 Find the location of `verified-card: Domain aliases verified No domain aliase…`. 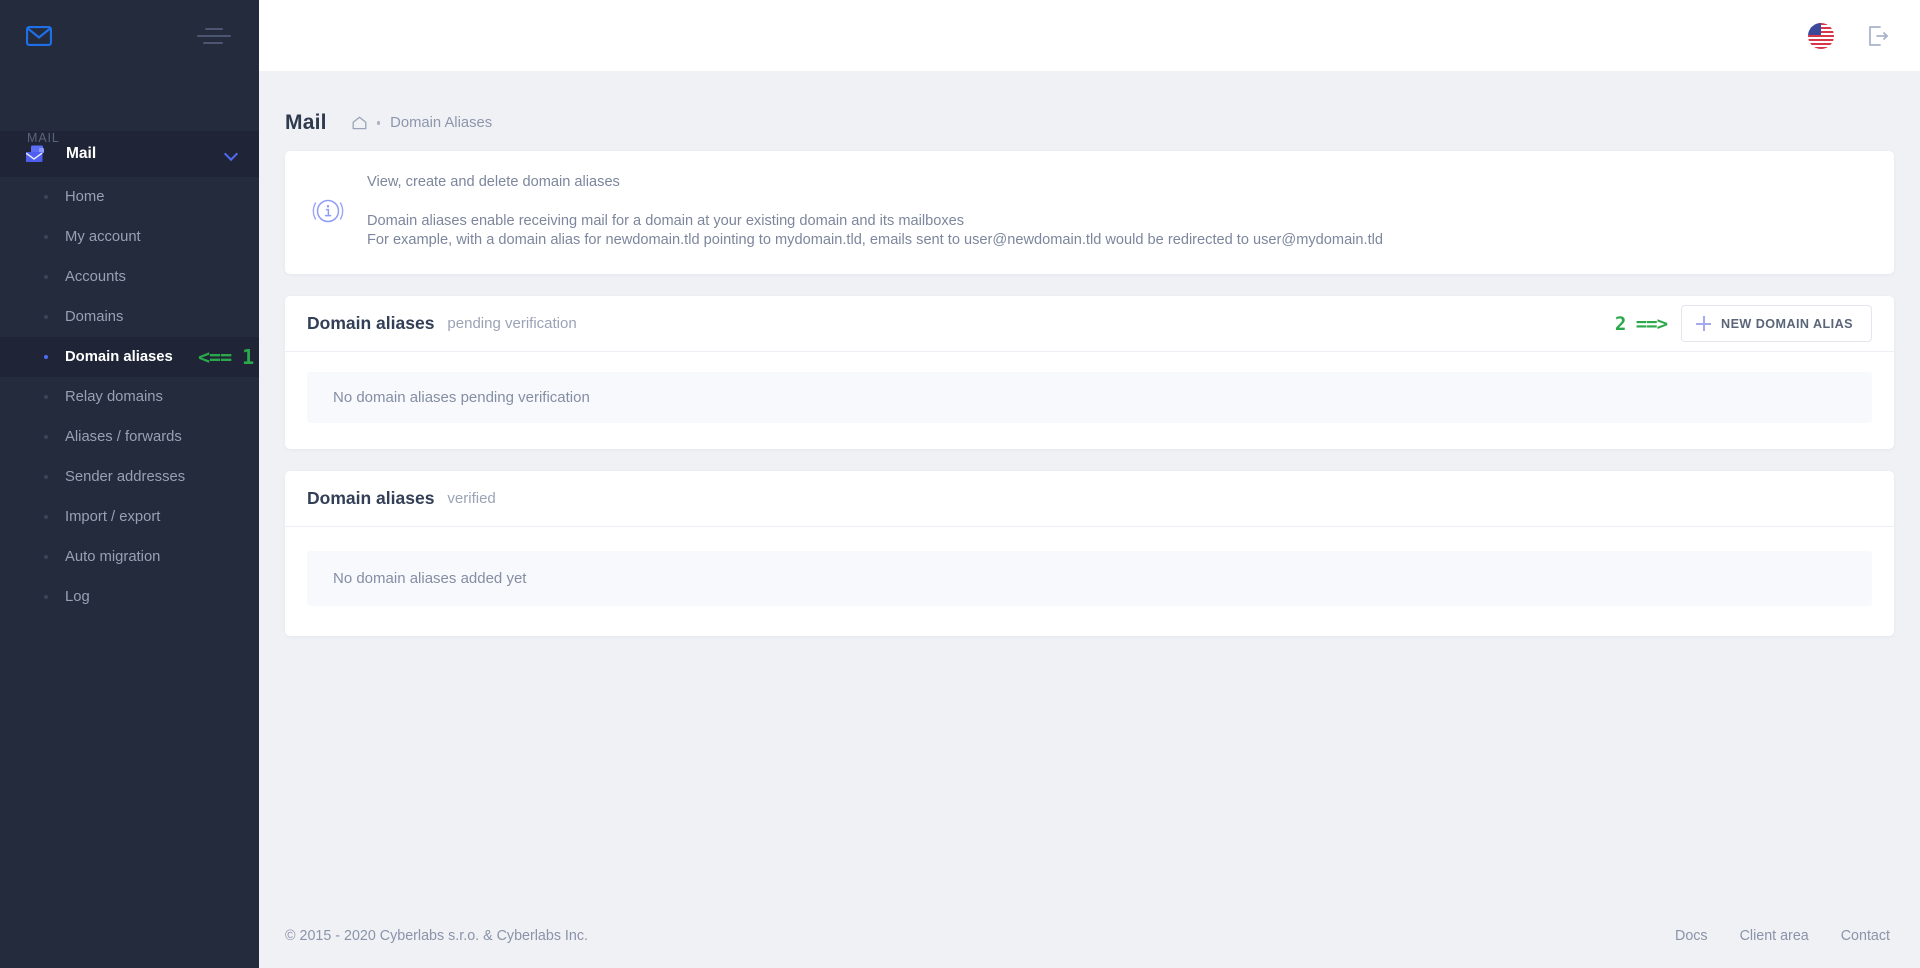

verified-card: Domain aliases verified No domain aliase… is located at coordinates (1089, 553).